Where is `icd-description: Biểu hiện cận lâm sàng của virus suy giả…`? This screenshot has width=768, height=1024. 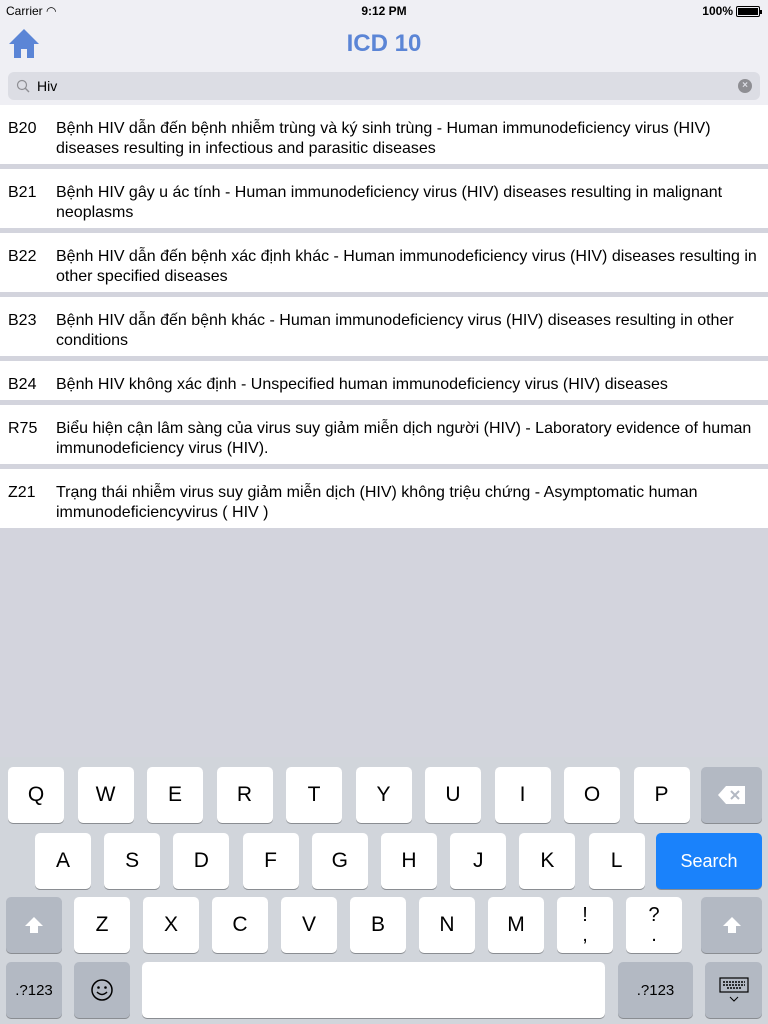
icd-description: Biểu hiện cận lâm sàng của virus suy giả… is located at coordinates (404, 438).